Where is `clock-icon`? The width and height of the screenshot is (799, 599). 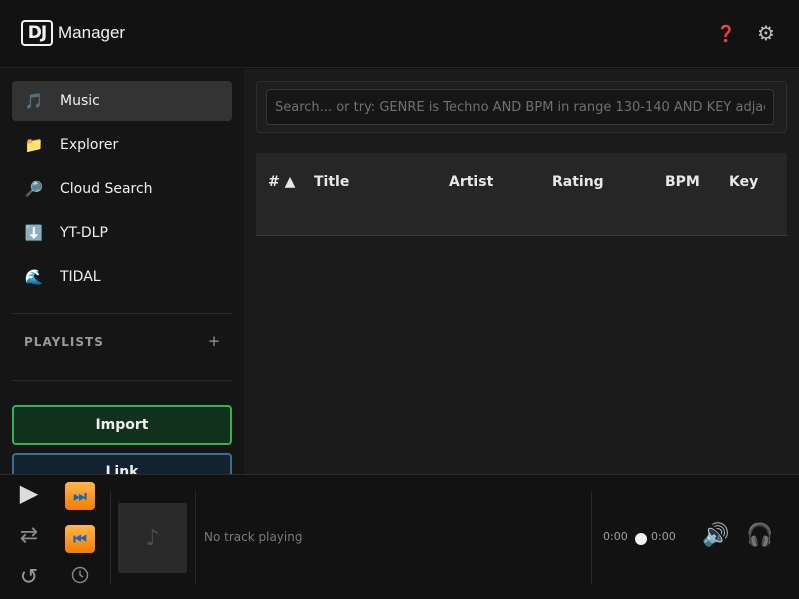
clock-icon is located at coordinates (80, 577).